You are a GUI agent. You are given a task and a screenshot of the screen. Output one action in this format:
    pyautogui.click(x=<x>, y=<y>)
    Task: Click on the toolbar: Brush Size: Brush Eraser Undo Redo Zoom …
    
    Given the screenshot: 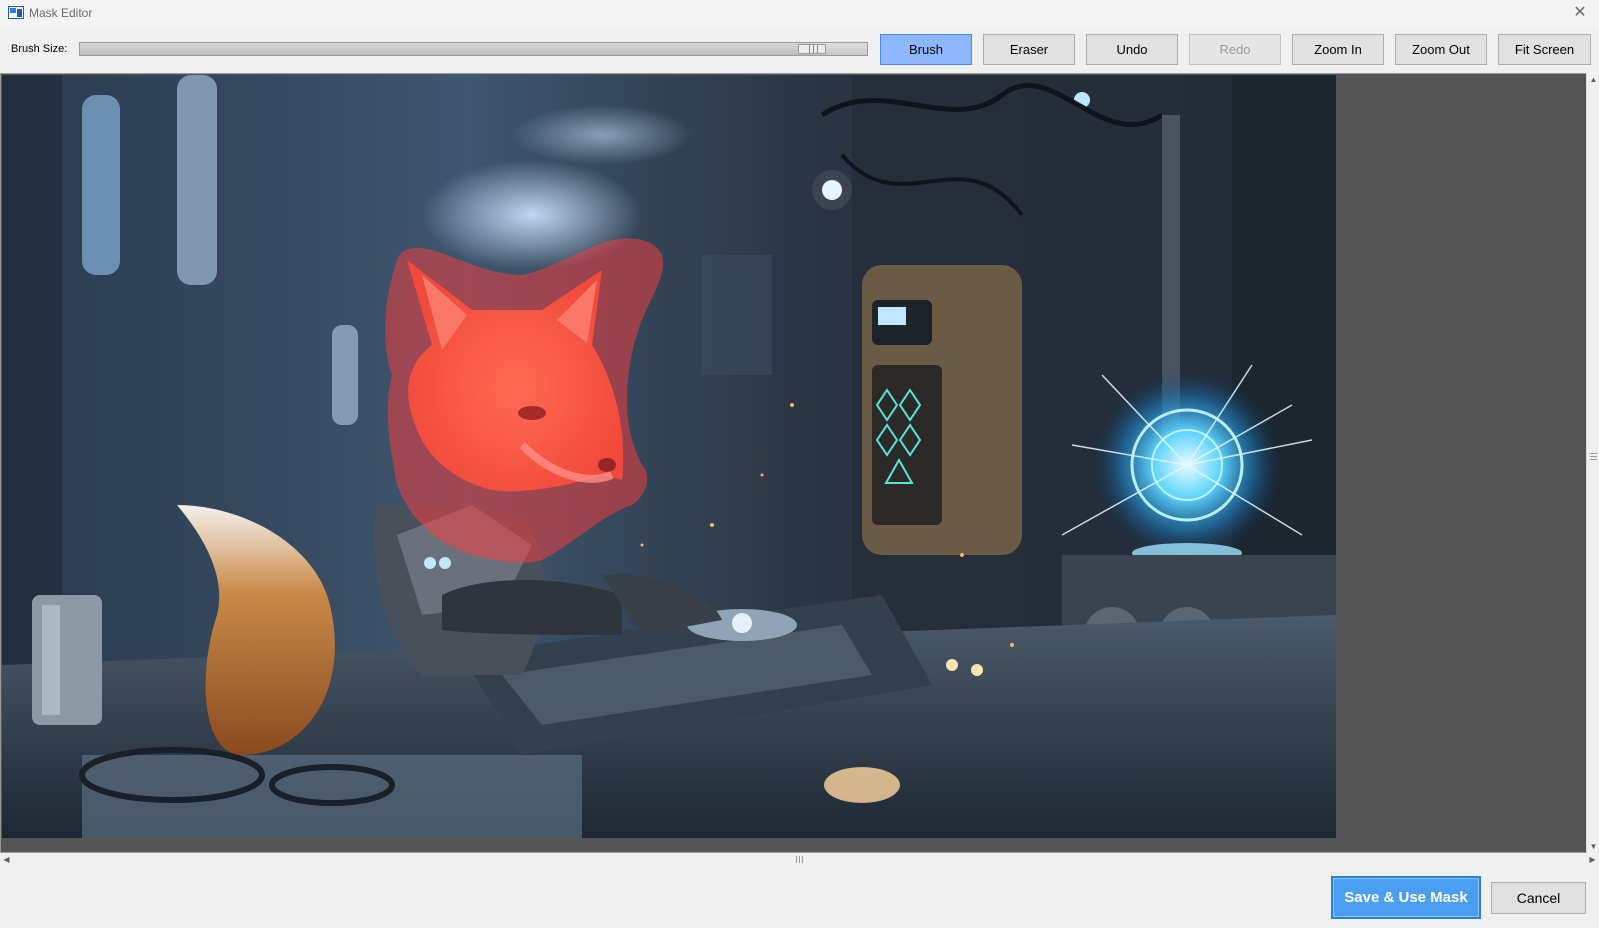 What is the action you would take?
    pyautogui.click(x=799, y=49)
    